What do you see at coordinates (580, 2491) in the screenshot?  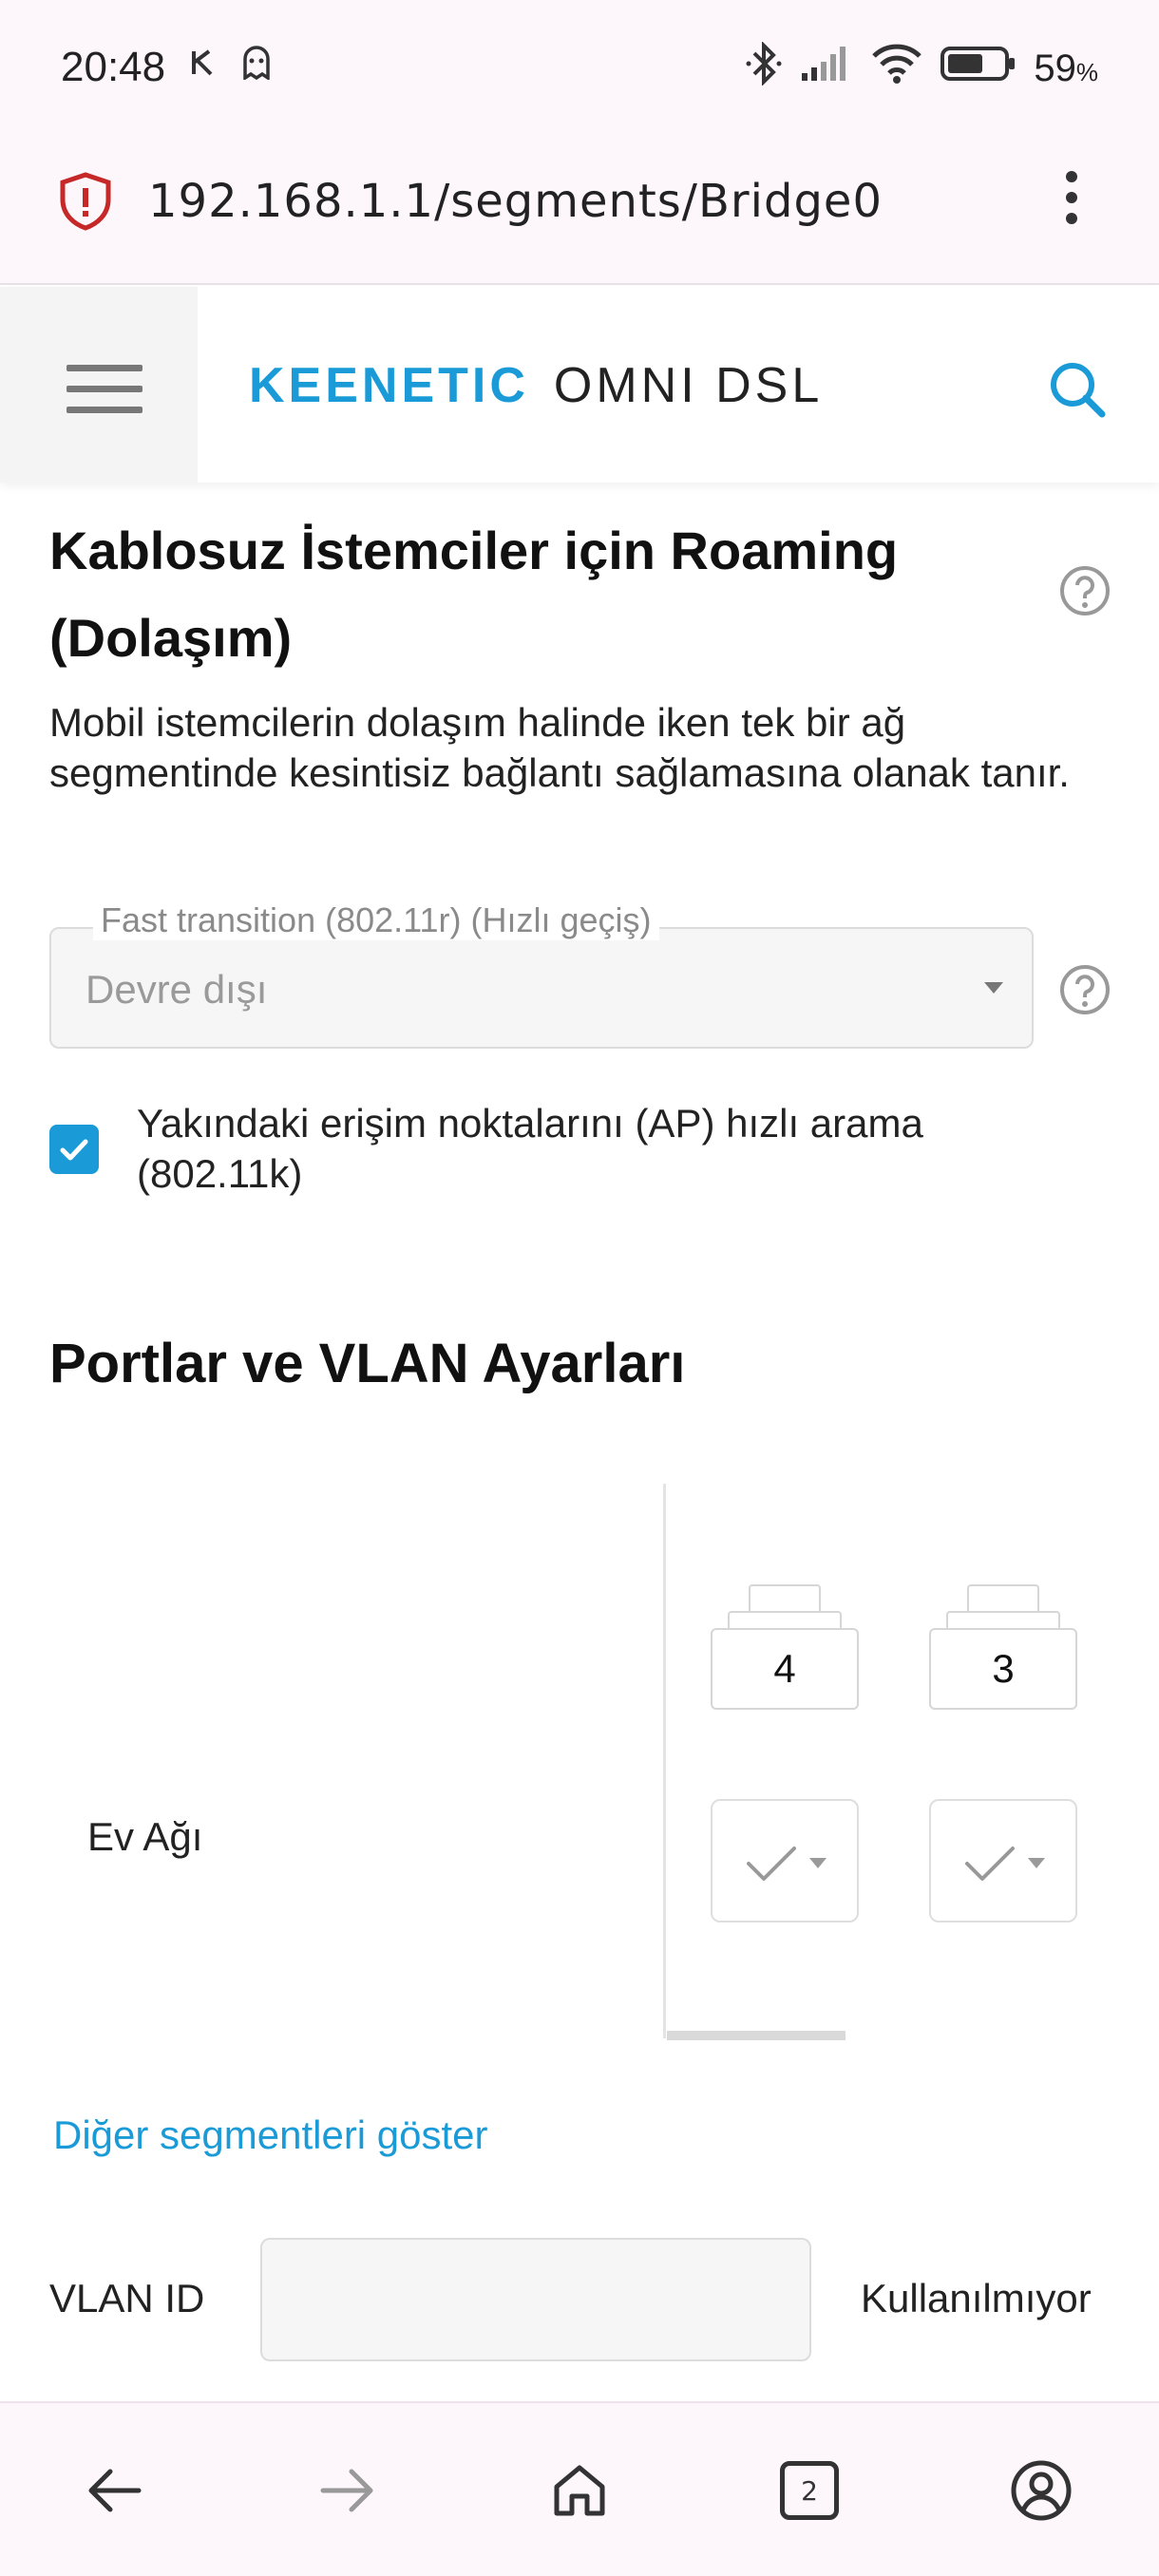 I see `home-icon` at bounding box center [580, 2491].